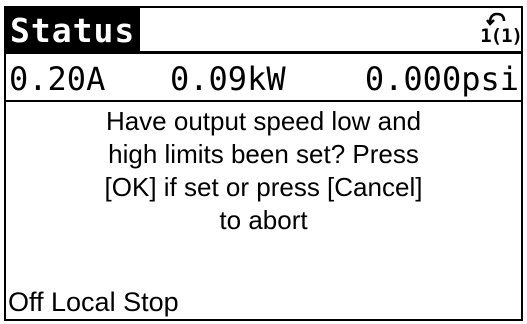 This screenshot has width=527, height=324. I want to click on menu-indicator: 1(1), so click(500, 30).